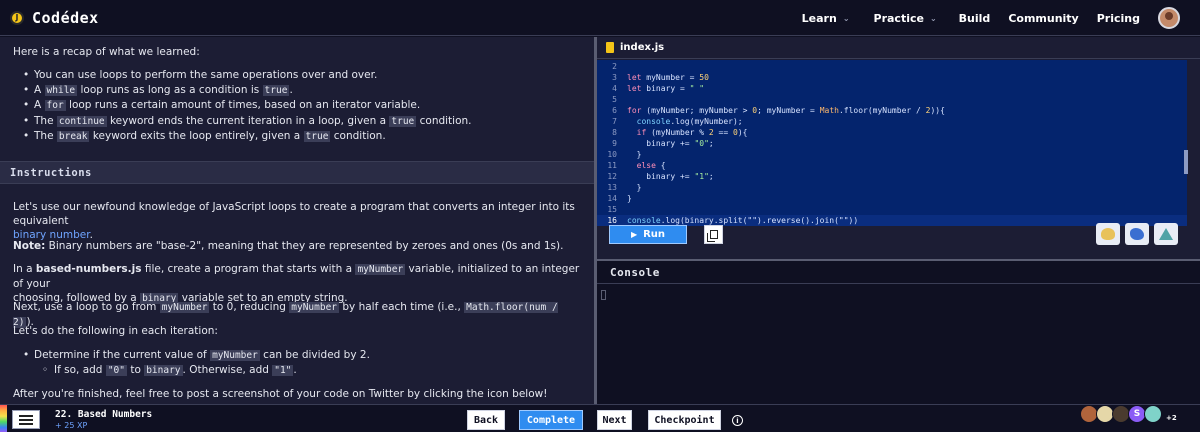  Describe the element at coordinates (634, 88) in the screenshot. I see `keyword: let` at that location.